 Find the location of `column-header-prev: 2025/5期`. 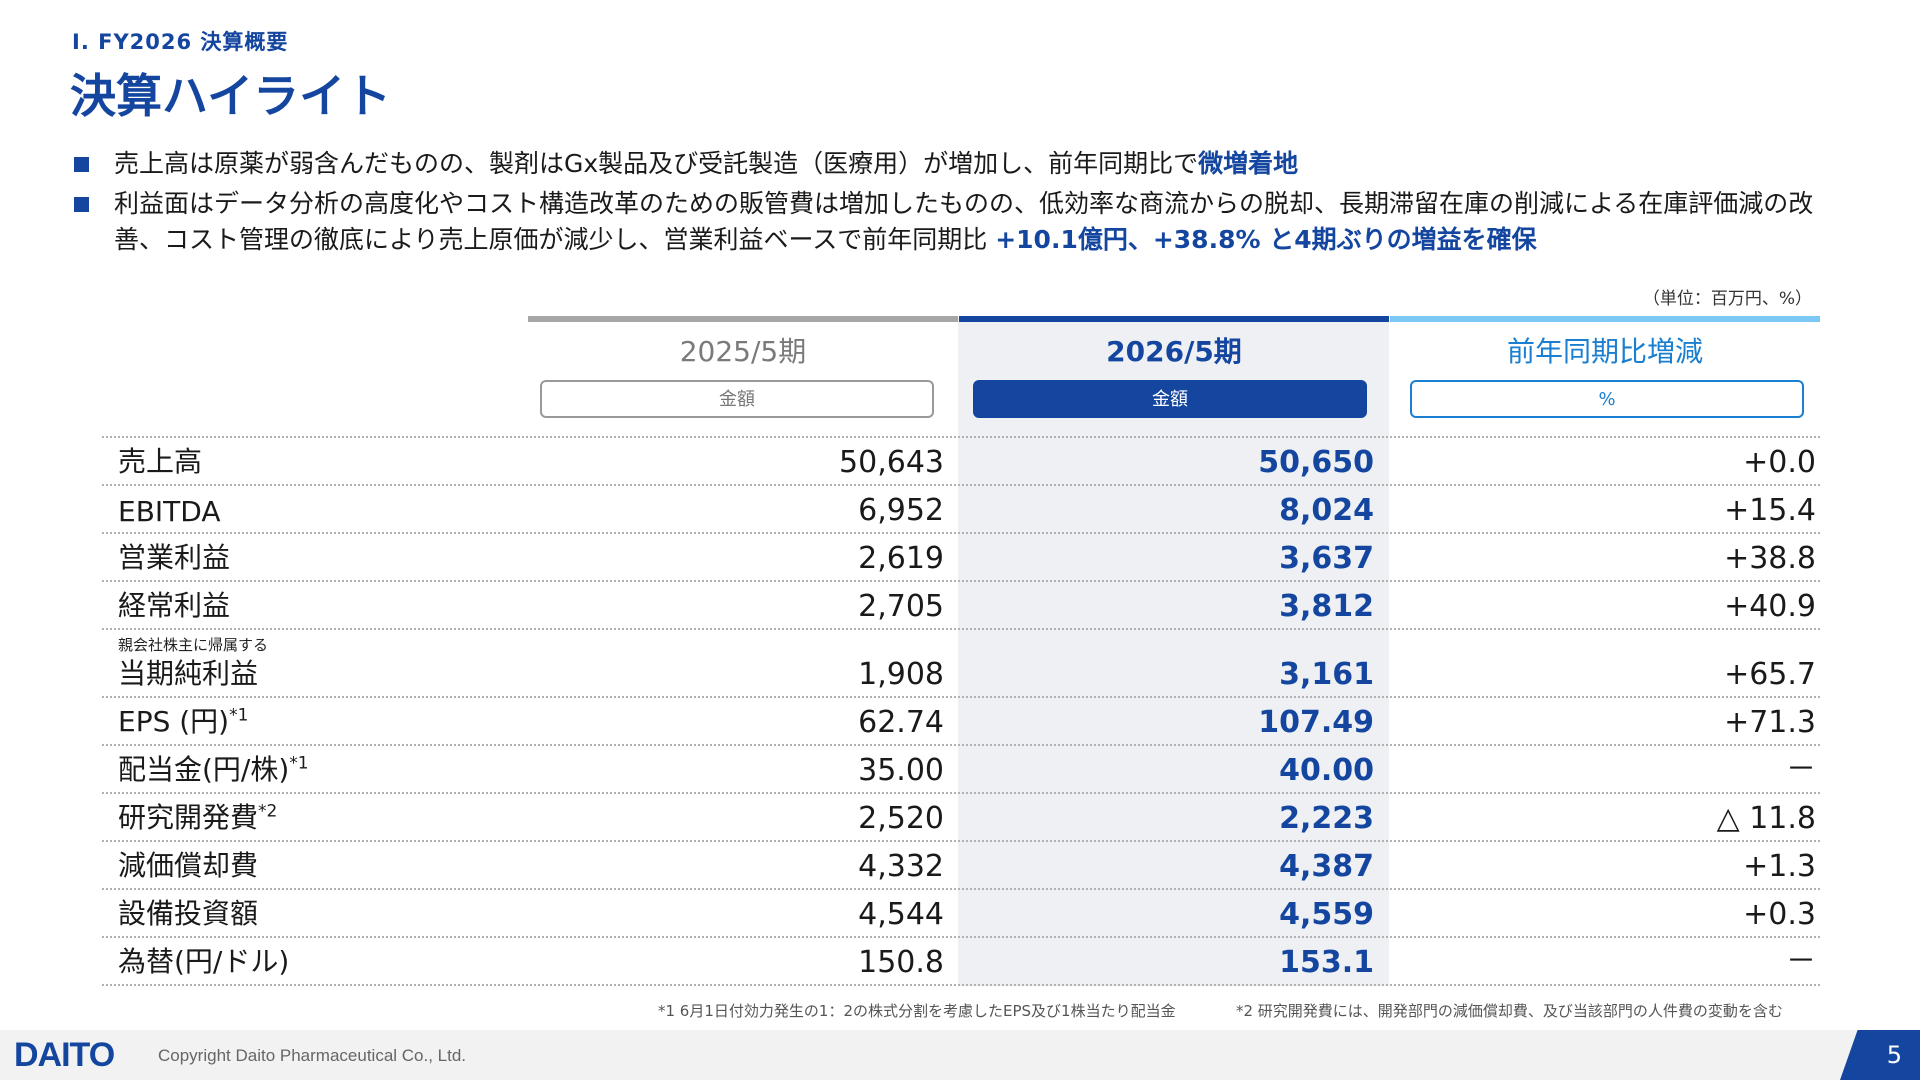

column-header-prev: 2025/5期 is located at coordinates (743, 351).